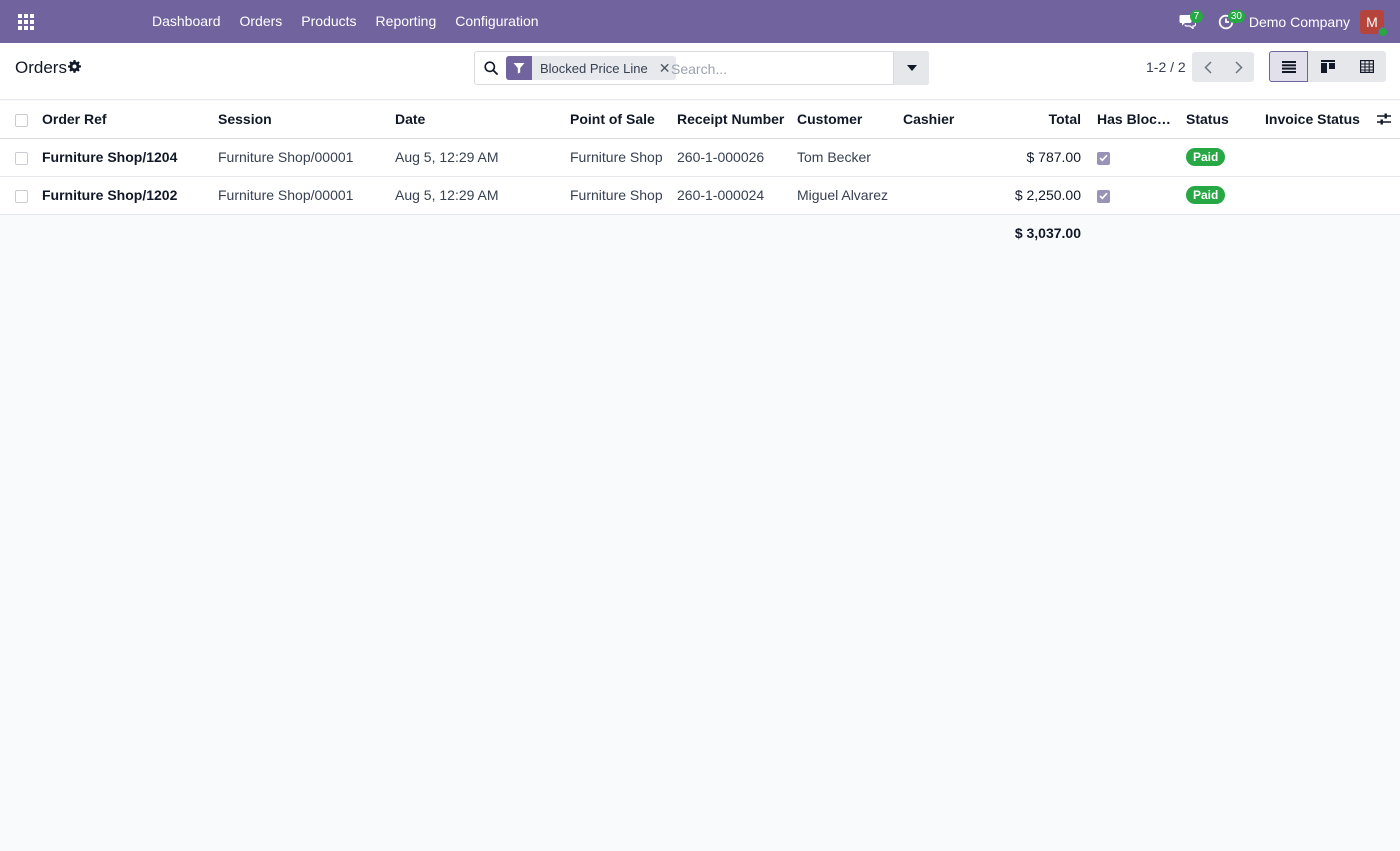 This screenshot has height=851, width=1400. I want to click on column-settings-icon, so click(1384, 119).